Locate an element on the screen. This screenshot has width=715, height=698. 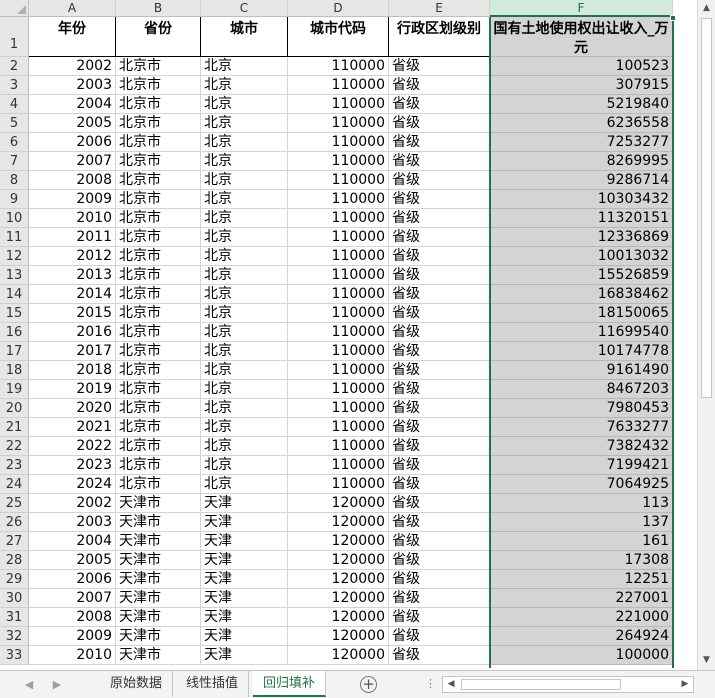
table-cell: 2021 is located at coordinates (72, 427).